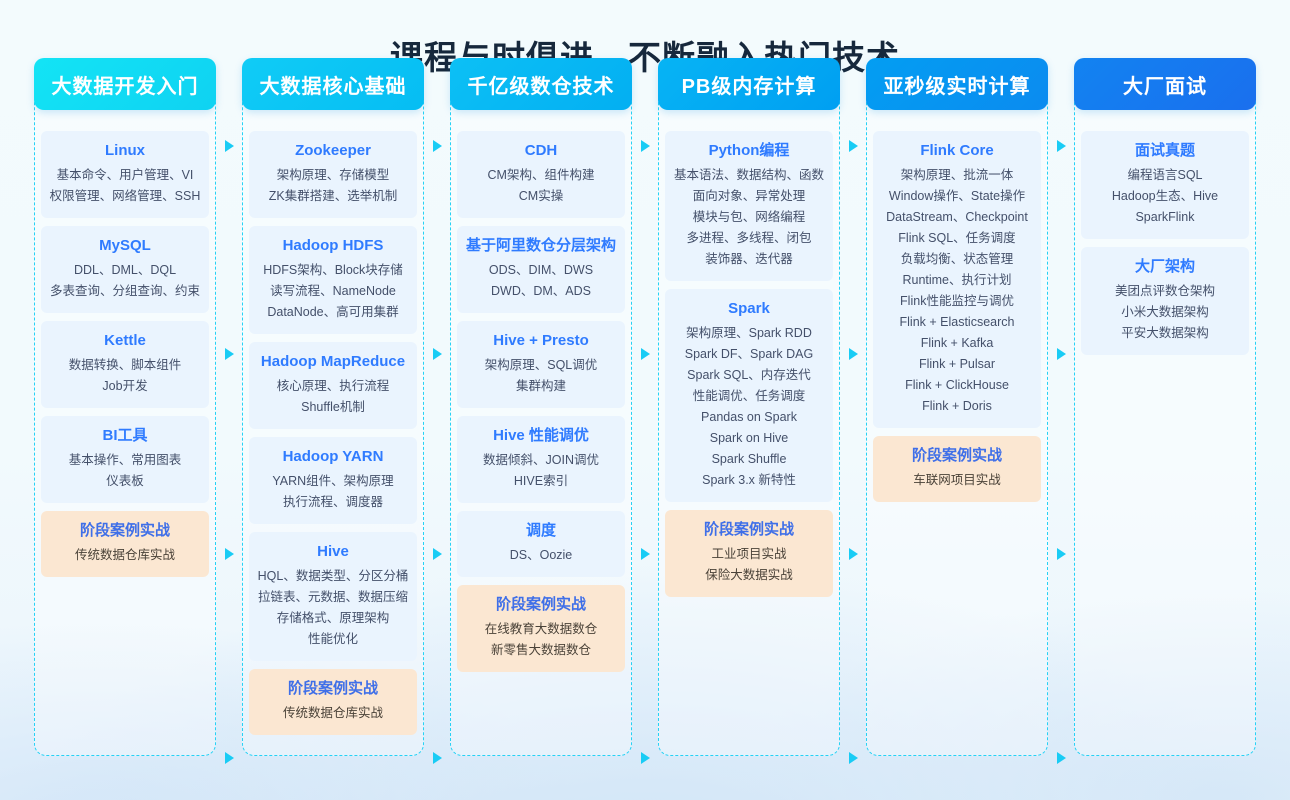 The height and width of the screenshot is (800, 1290). Describe the element at coordinates (749, 150) in the screenshot. I see `card-title: Python编程` at that location.